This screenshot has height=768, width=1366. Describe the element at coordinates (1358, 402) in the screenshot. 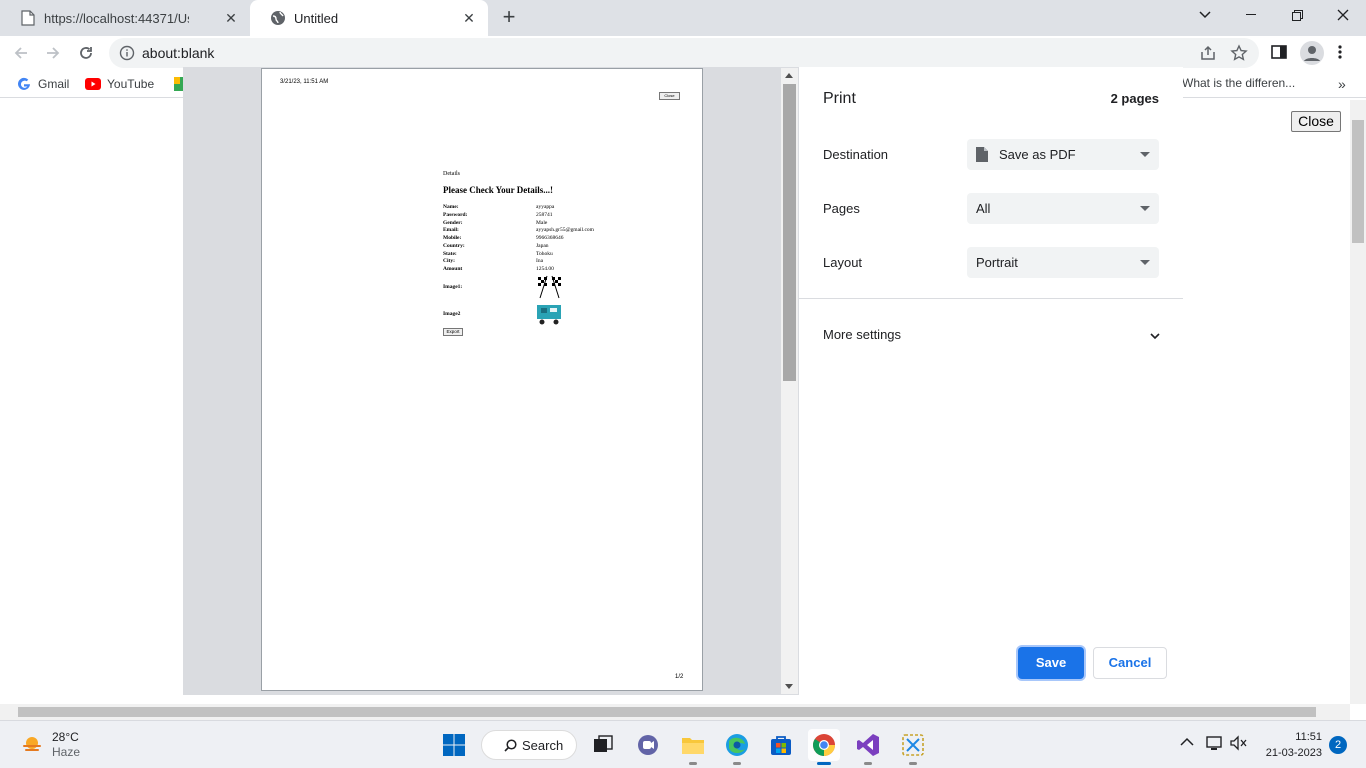

I see `page-vertical-scrollbar` at that location.